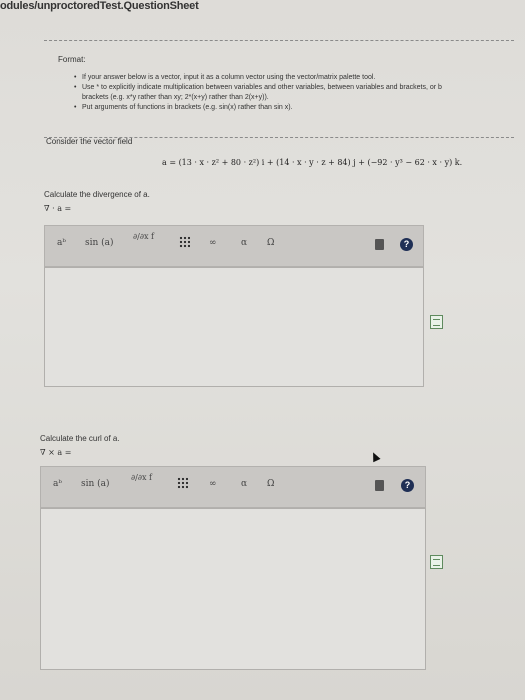 This screenshot has width=525, height=700. What do you see at coordinates (234, 246) in the screenshot?
I see `math-toolbar-1: aᵇ sin (a) ∂/∂x f ∞ α Ω ?` at bounding box center [234, 246].